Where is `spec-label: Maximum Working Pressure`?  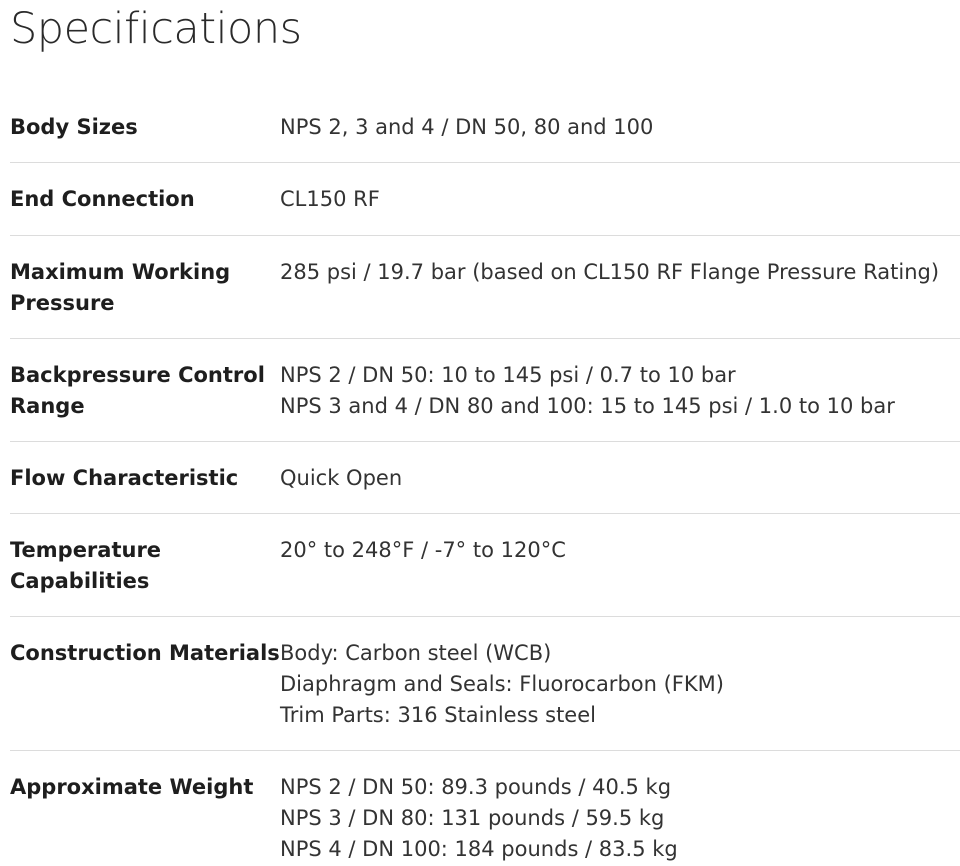
spec-label: Maximum Working Pressure is located at coordinates (120, 287).